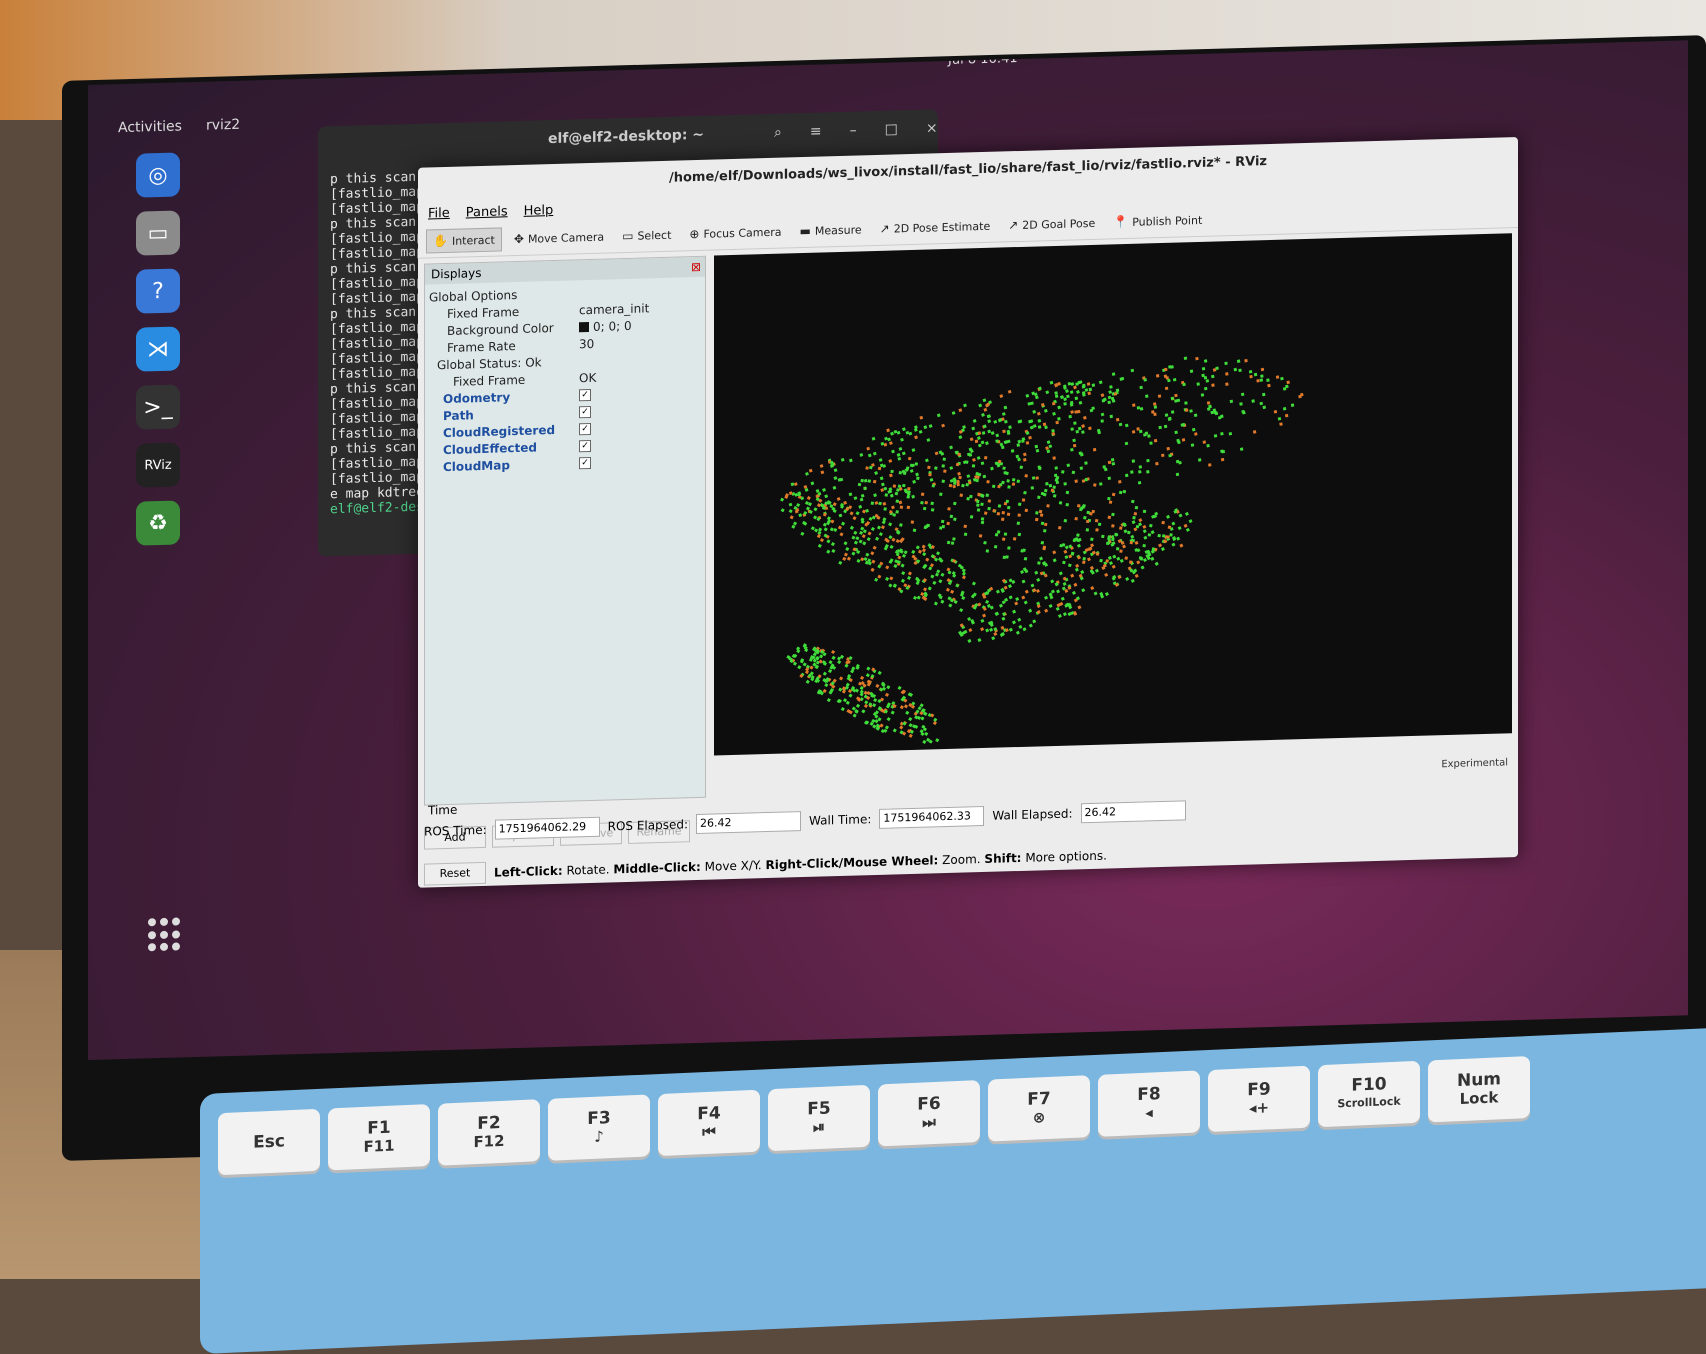  What do you see at coordinates (1479, 1080) in the screenshot?
I see `key-label: Num` at bounding box center [1479, 1080].